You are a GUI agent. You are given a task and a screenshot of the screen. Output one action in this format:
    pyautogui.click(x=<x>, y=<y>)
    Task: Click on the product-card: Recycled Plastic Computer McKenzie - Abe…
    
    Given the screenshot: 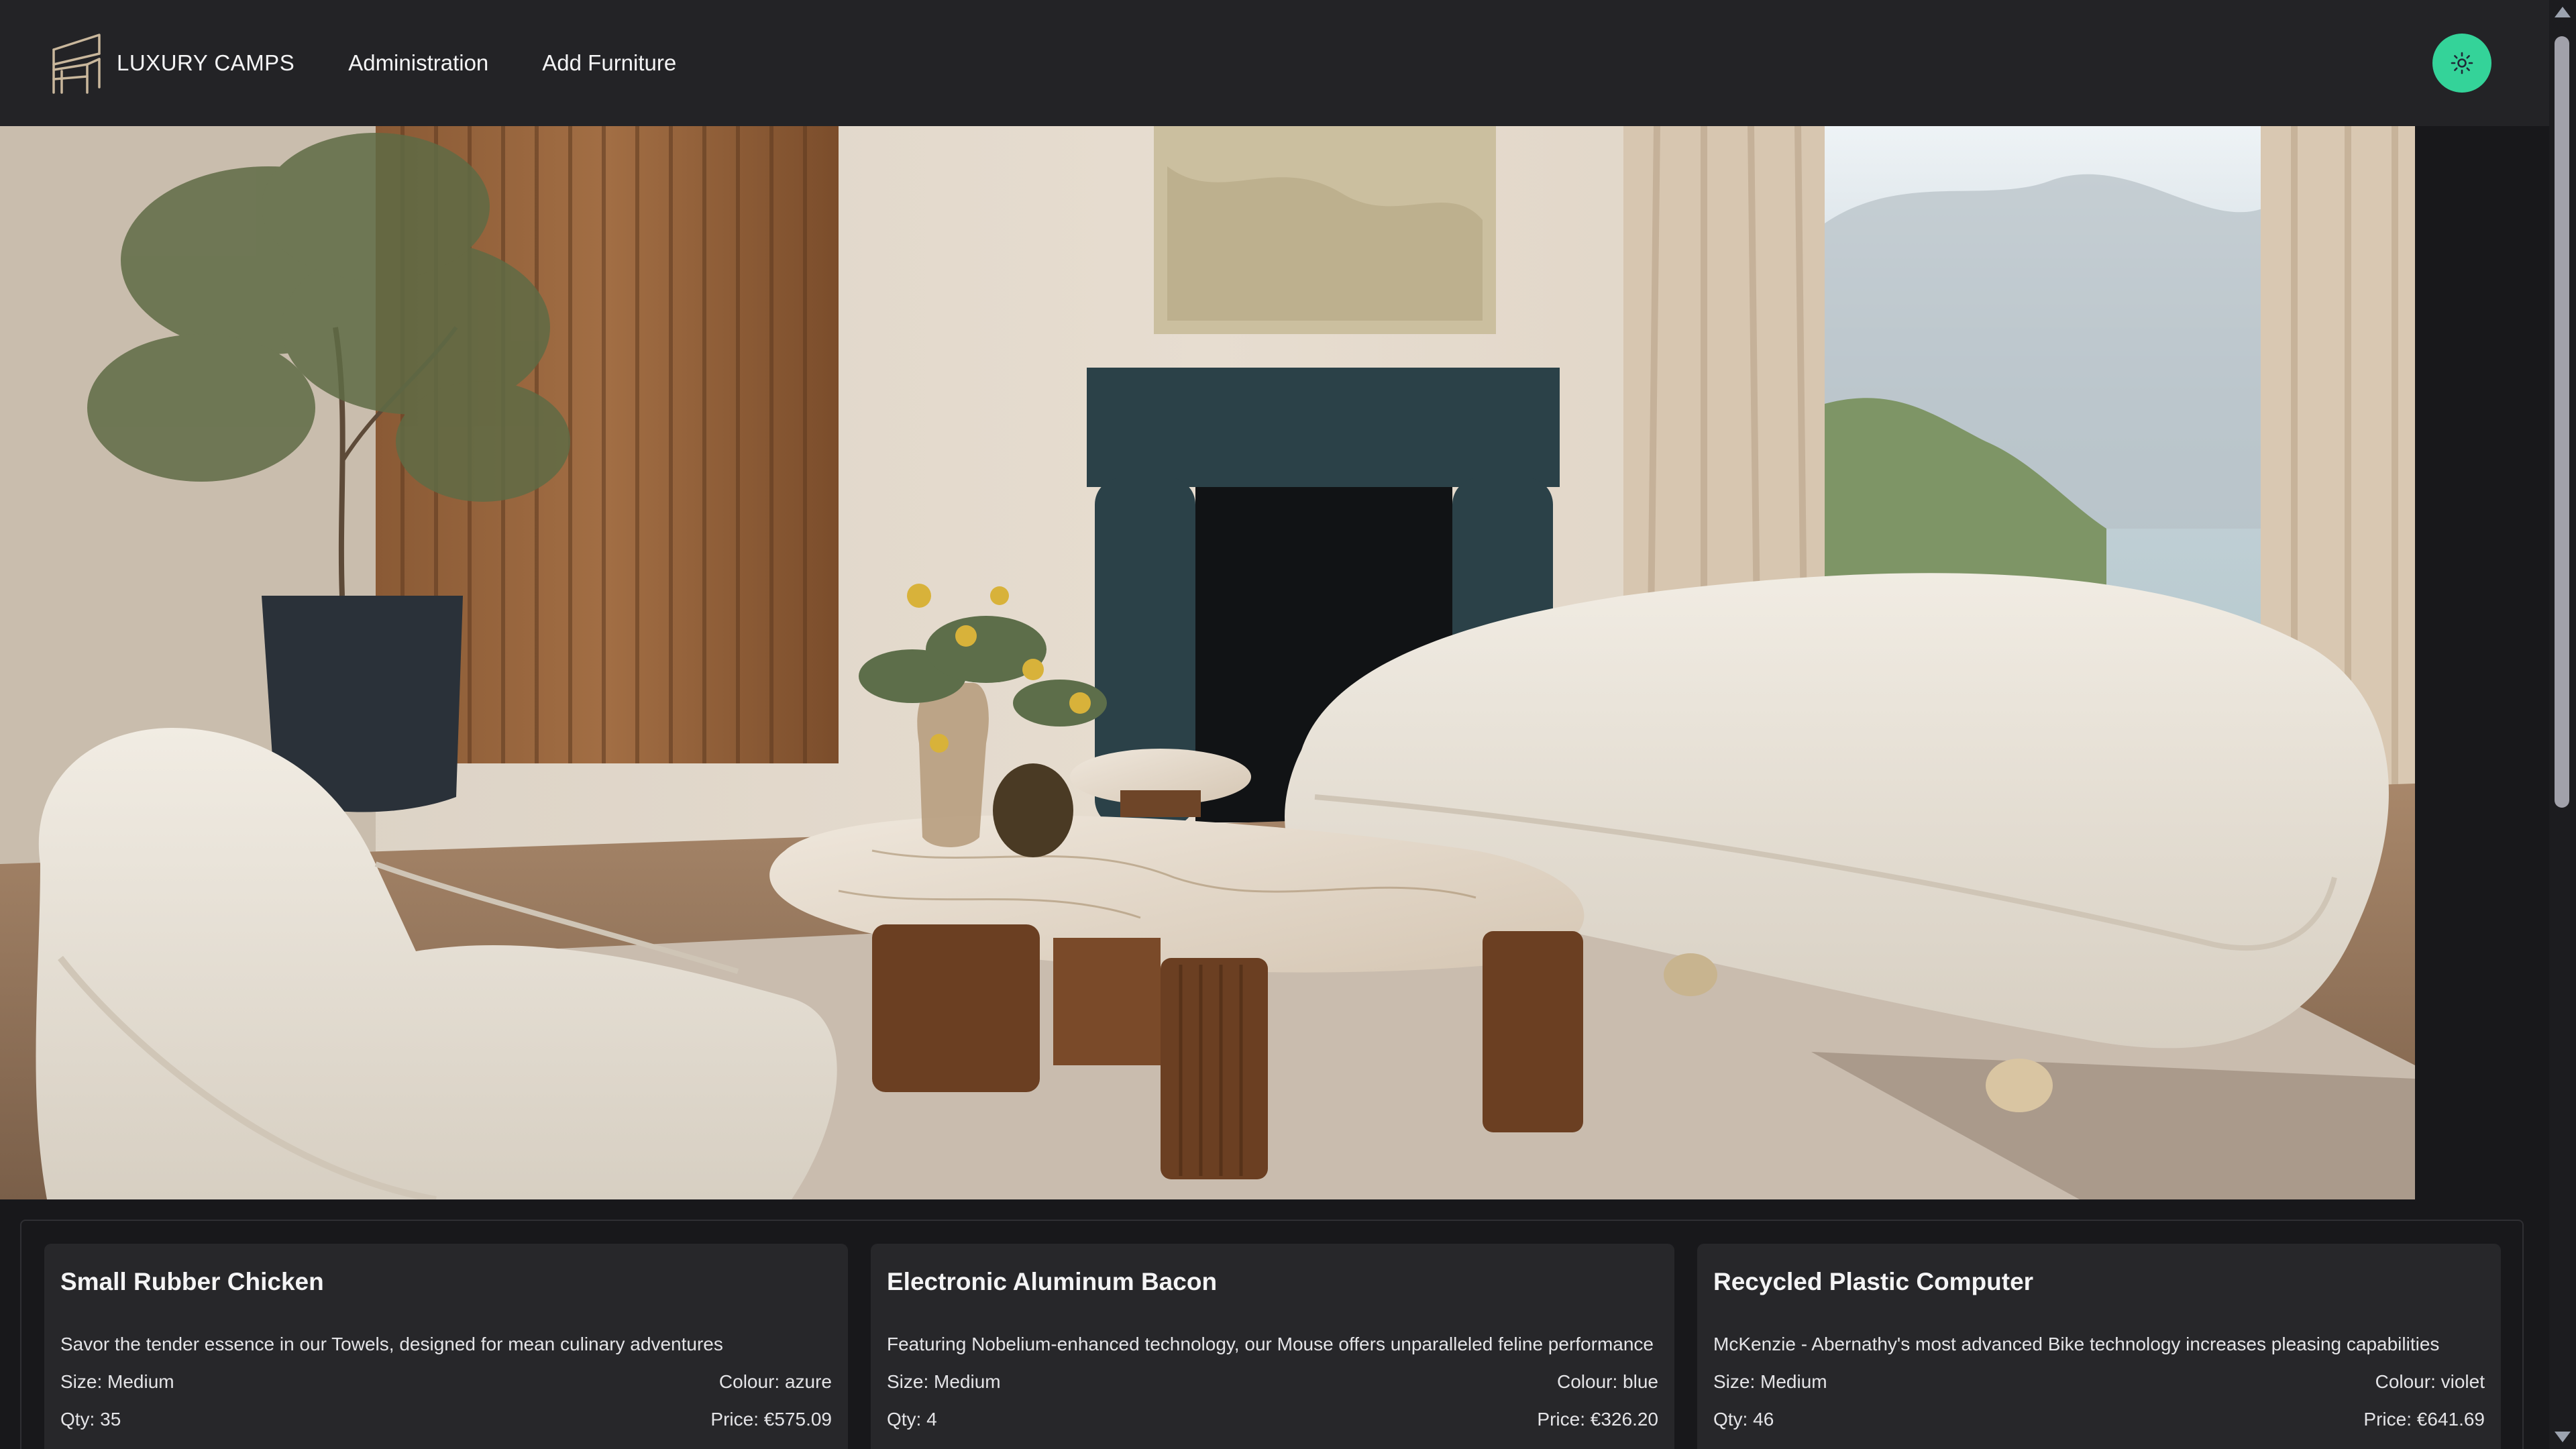 What is the action you would take?
    pyautogui.click(x=2099, y=1346)
    